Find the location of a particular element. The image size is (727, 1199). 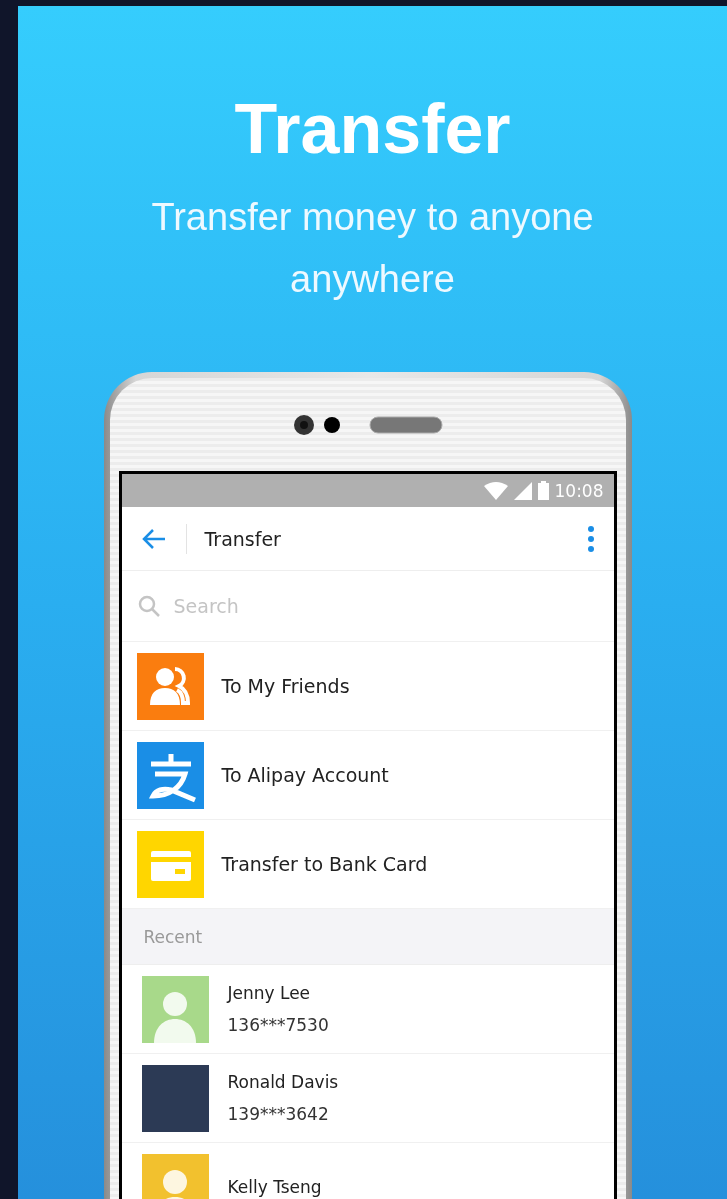

more-menu-button is located at coordinates (590, 538).